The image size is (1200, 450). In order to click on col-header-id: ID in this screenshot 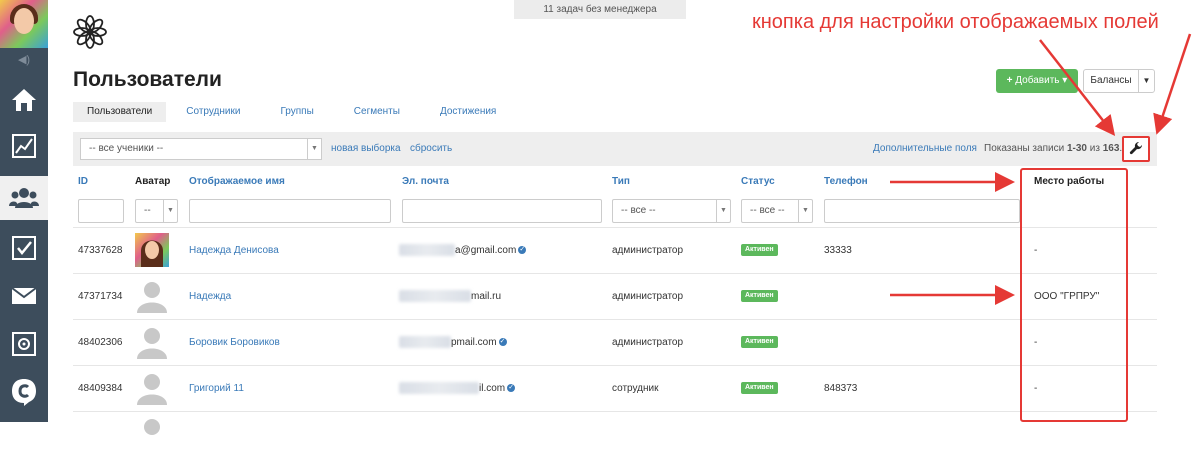, I will do `click(83, 181)`.